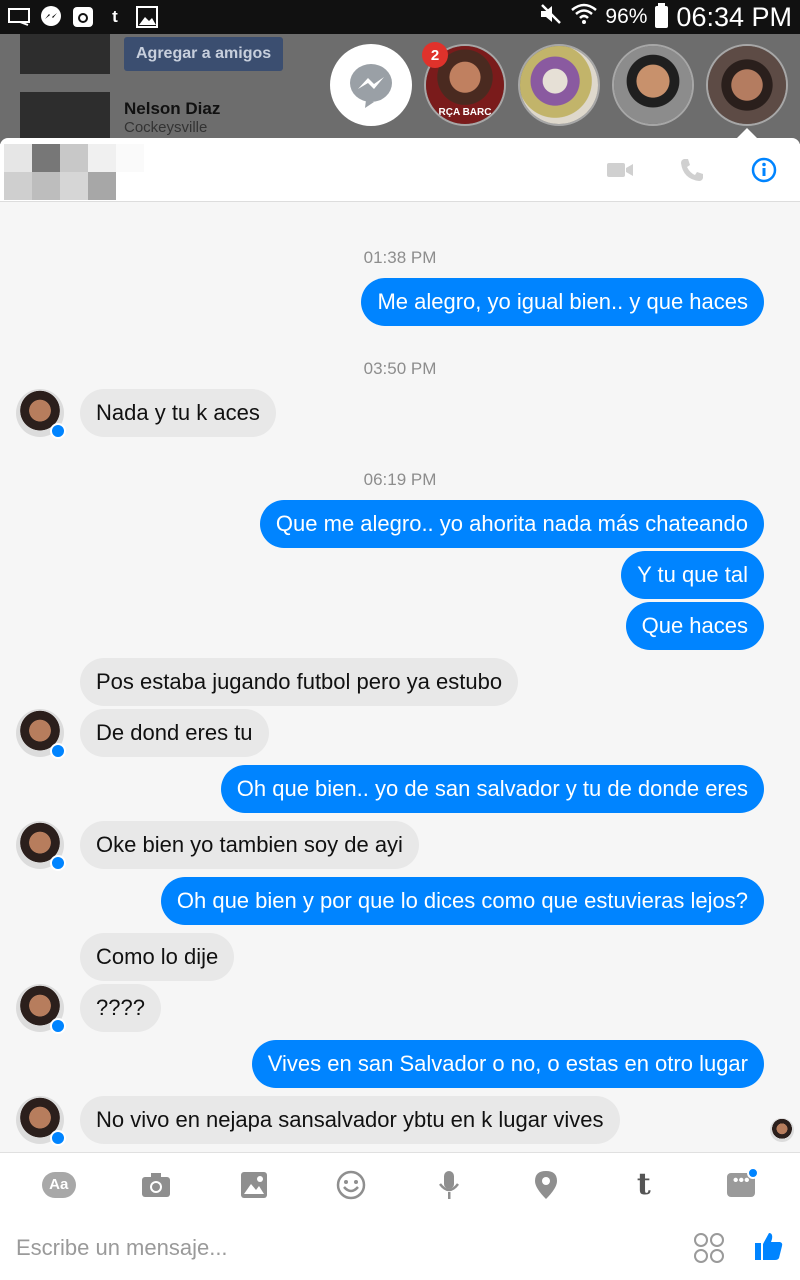  I want to click on like-icon, so click(769, 1248).